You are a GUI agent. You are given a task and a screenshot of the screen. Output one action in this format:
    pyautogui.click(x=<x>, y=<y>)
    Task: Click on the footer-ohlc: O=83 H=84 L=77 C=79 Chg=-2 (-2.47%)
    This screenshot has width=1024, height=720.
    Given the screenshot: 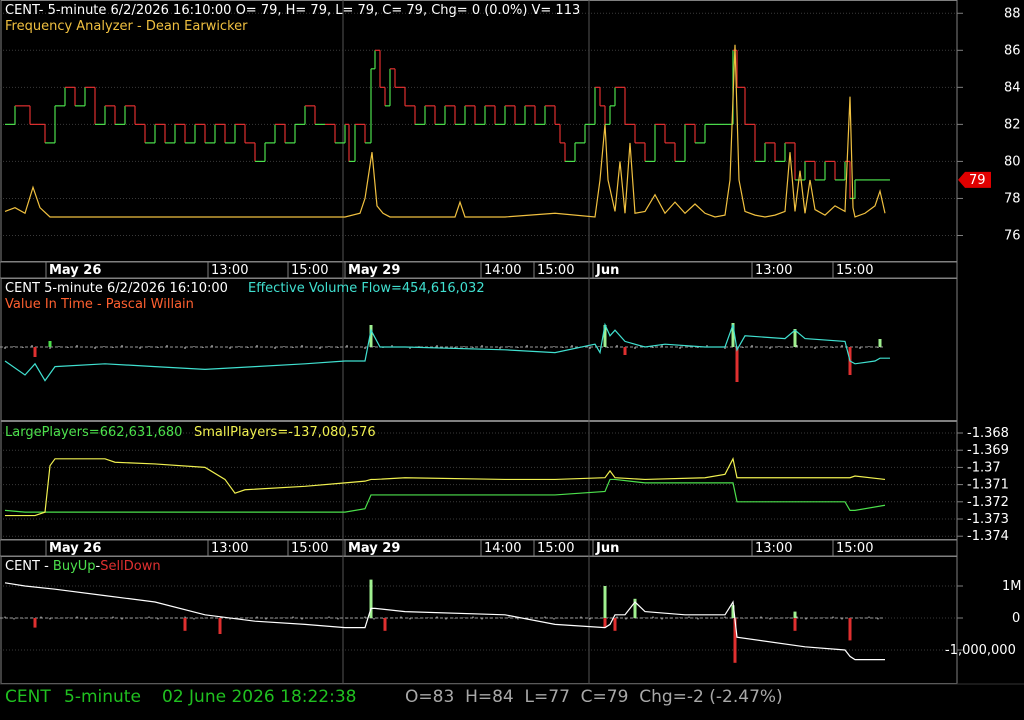 What is the action you would take?
    pyautogui.click(x=594, y=697)
    